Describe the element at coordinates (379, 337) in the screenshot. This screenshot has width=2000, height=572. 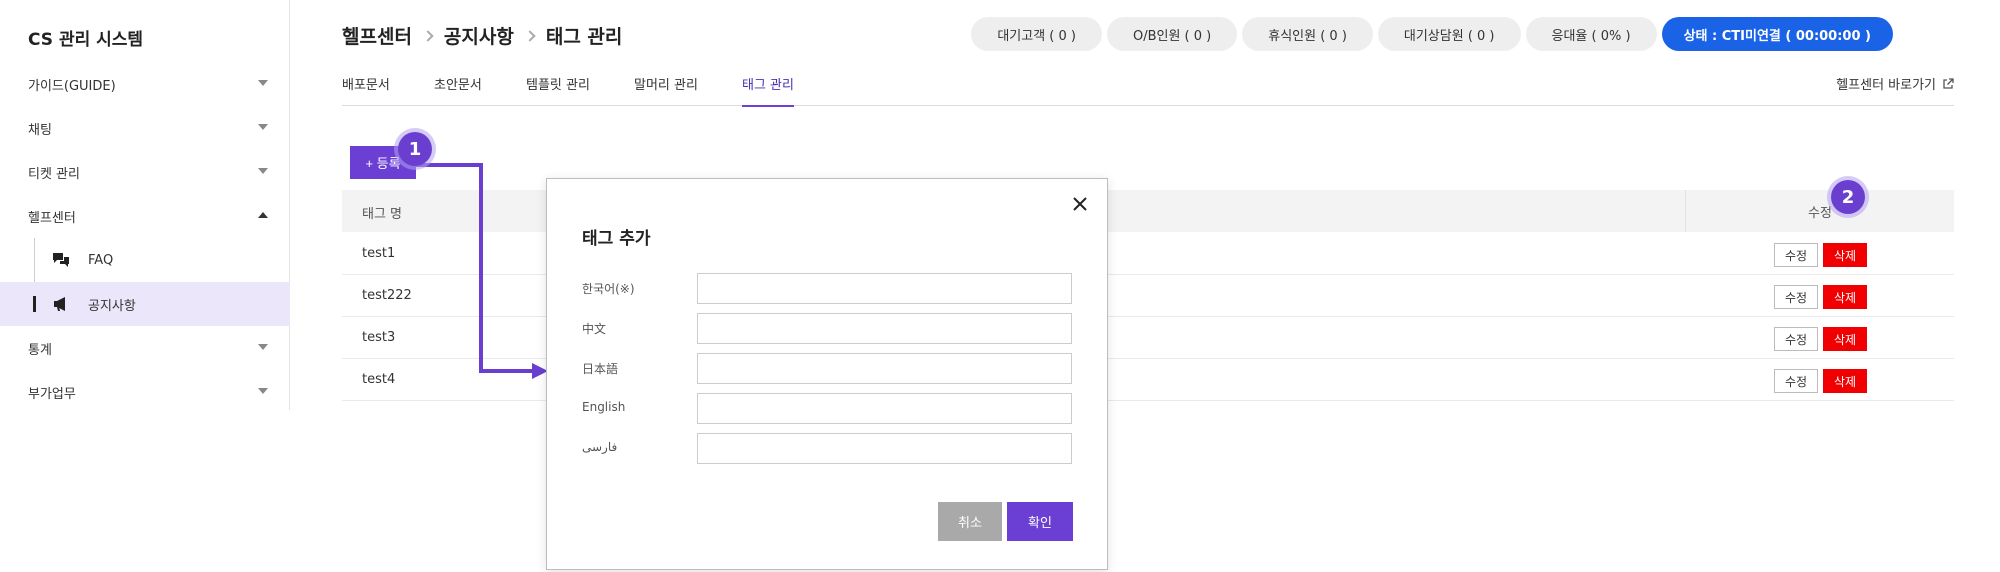
I see `tag-name-cell: test3` at that location.